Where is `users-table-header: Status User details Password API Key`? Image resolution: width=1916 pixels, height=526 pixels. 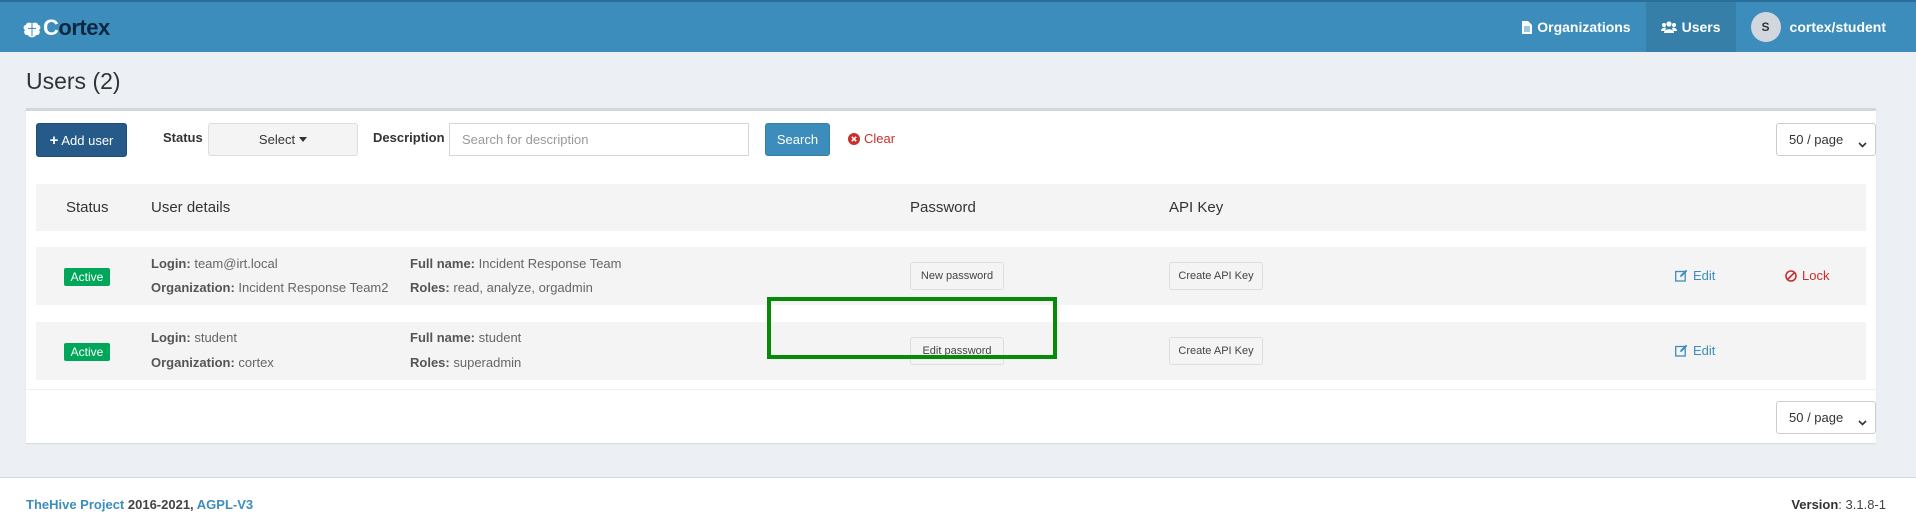 users-table-header: Status User details Password API Key is located at coordinates (951, 207).